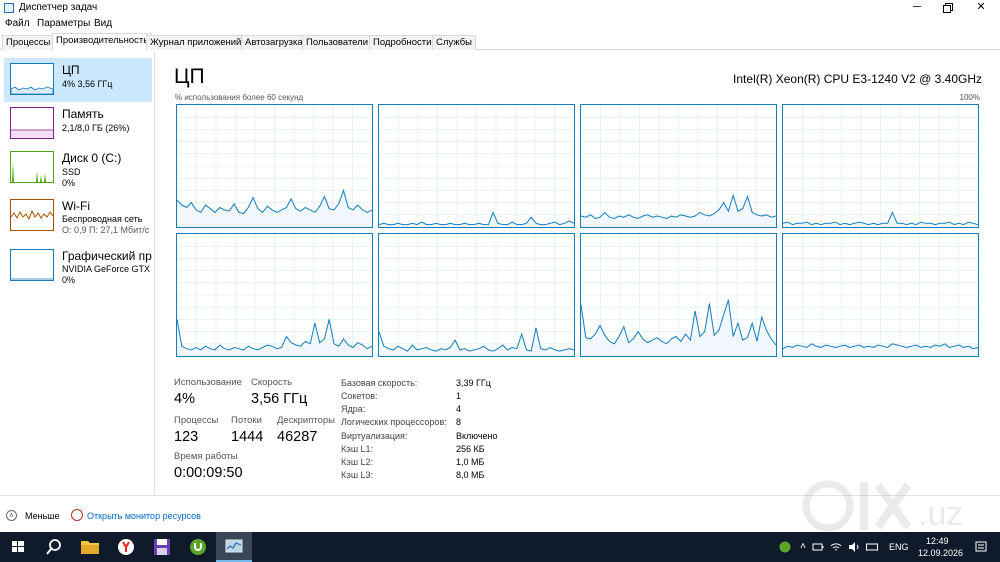 The width and height of the screenshot is (1000, 562). Describe the element at coordinates (28, 42) in the screenshot. I see `tab-processes: Процессы` at that location.